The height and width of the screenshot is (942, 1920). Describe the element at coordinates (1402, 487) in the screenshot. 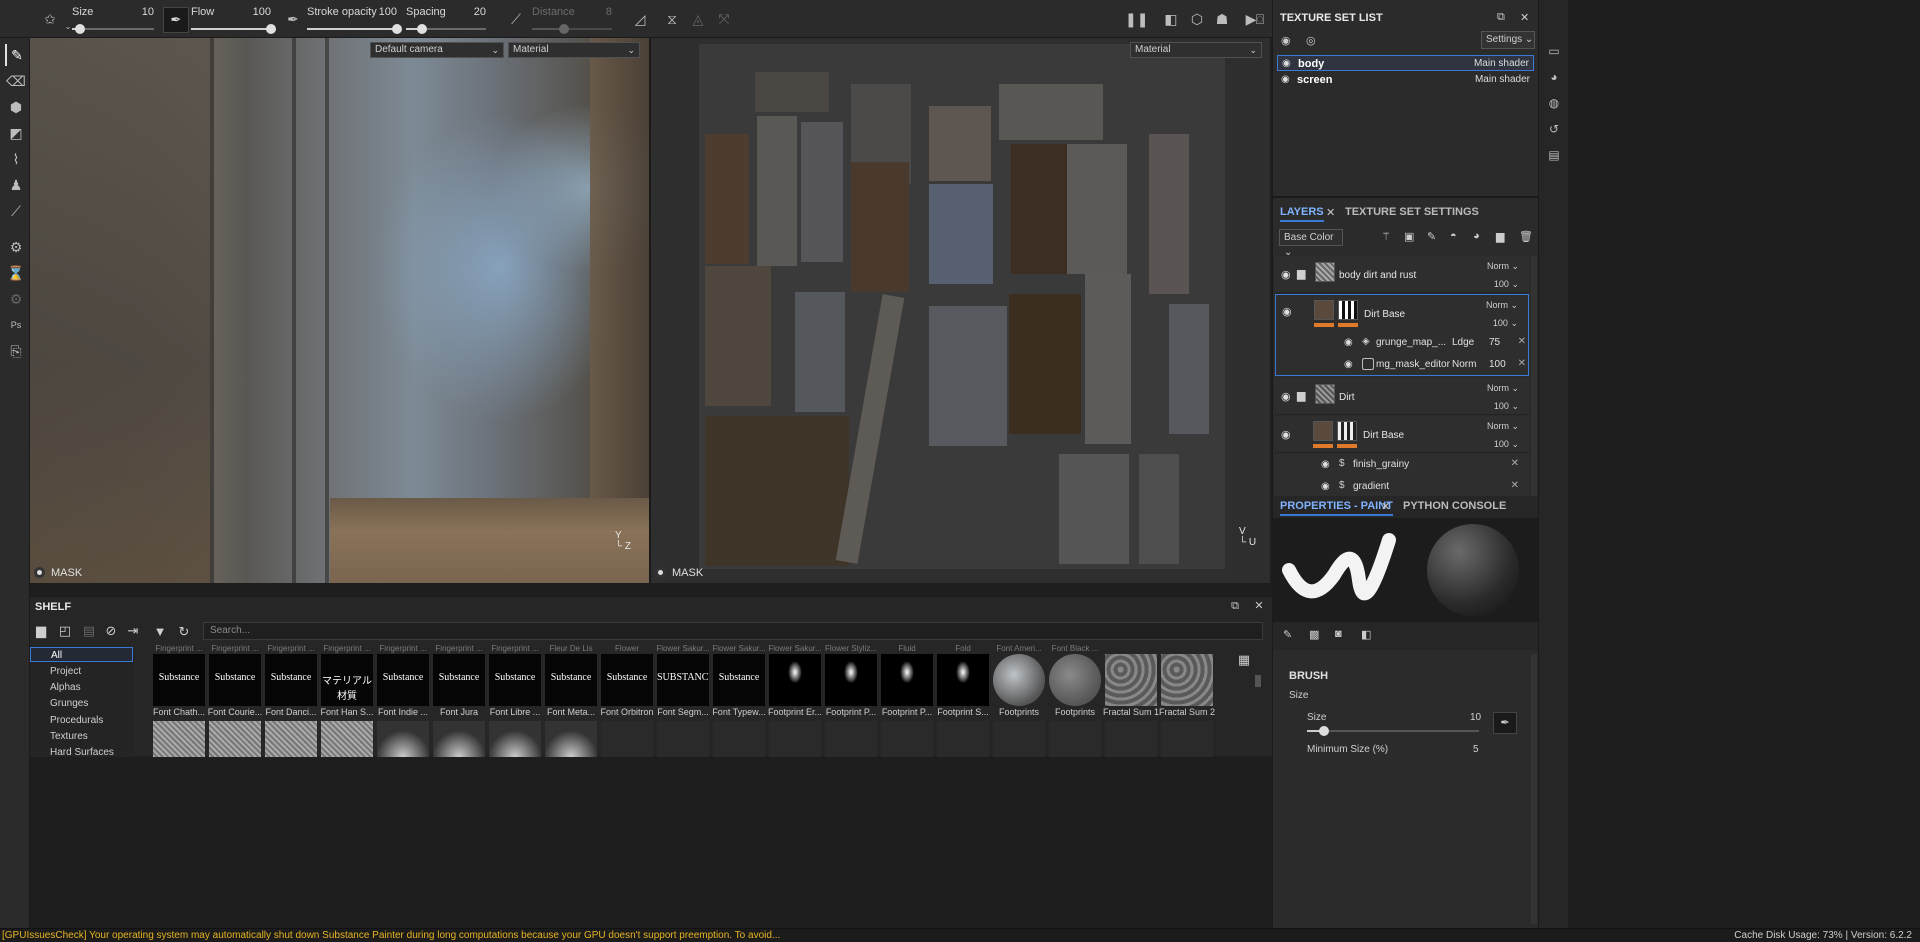

I see `effect-row: ◉ $ gradient ✕` at that location.